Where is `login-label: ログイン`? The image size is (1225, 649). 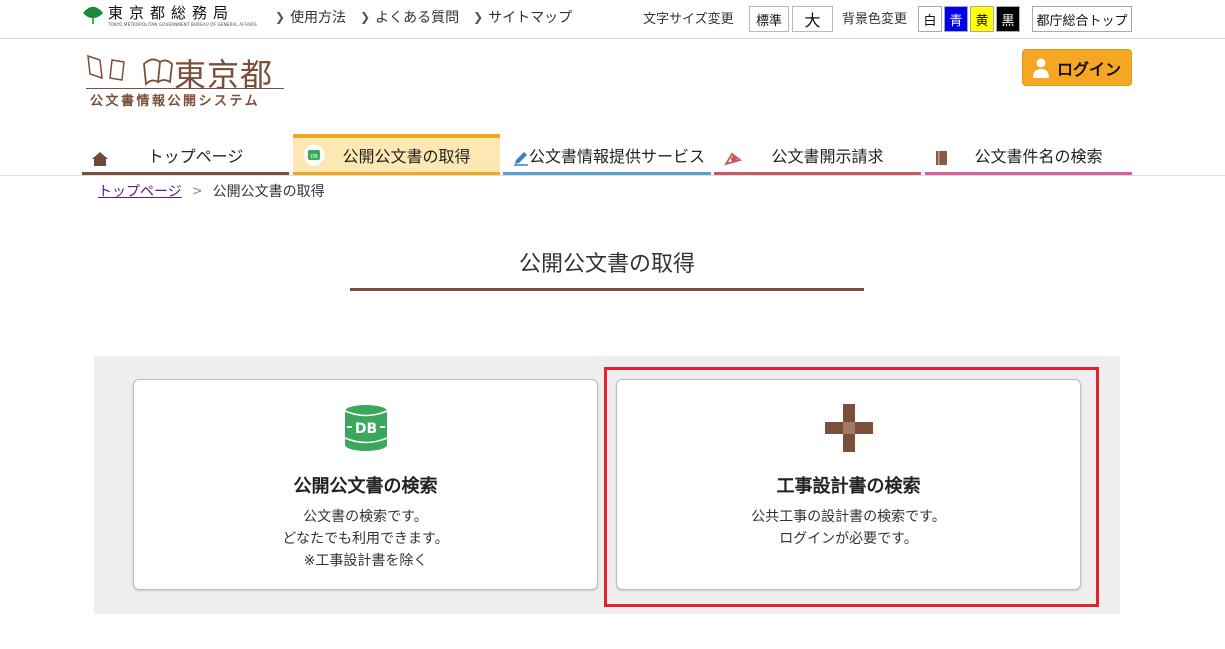 login-label: ログイン is located at coordinates (1088, 70).